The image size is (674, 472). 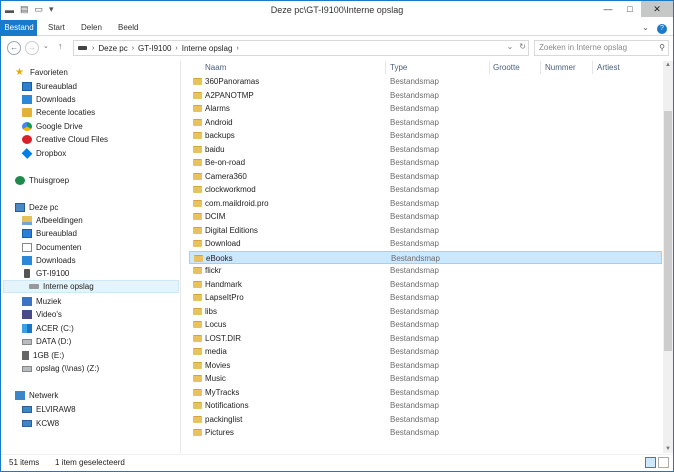 What do you see at coordinates (49, 99) in the screenshot?
I see `nav-item-downloads: Downloads` at bounding box center [49, 99].